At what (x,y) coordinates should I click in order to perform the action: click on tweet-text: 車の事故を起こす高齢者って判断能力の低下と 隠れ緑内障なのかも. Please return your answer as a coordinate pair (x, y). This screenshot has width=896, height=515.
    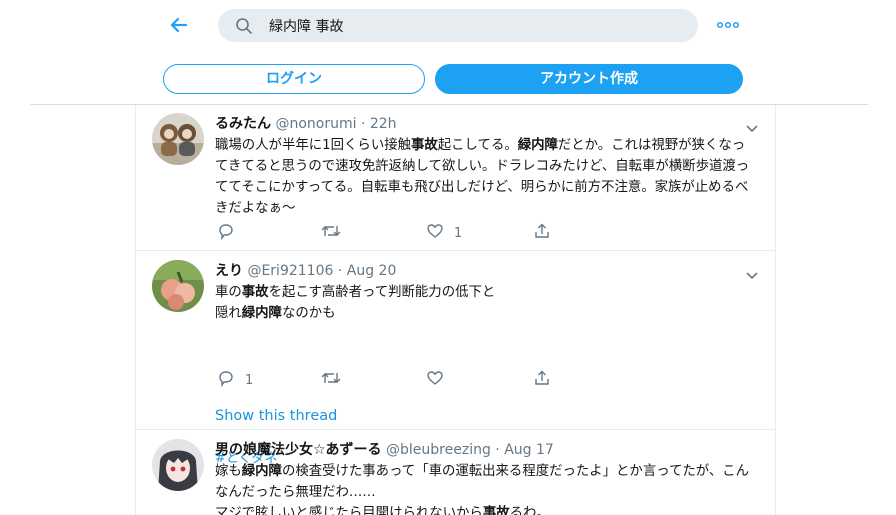
    Looking at the image, I should click on (355, 303).